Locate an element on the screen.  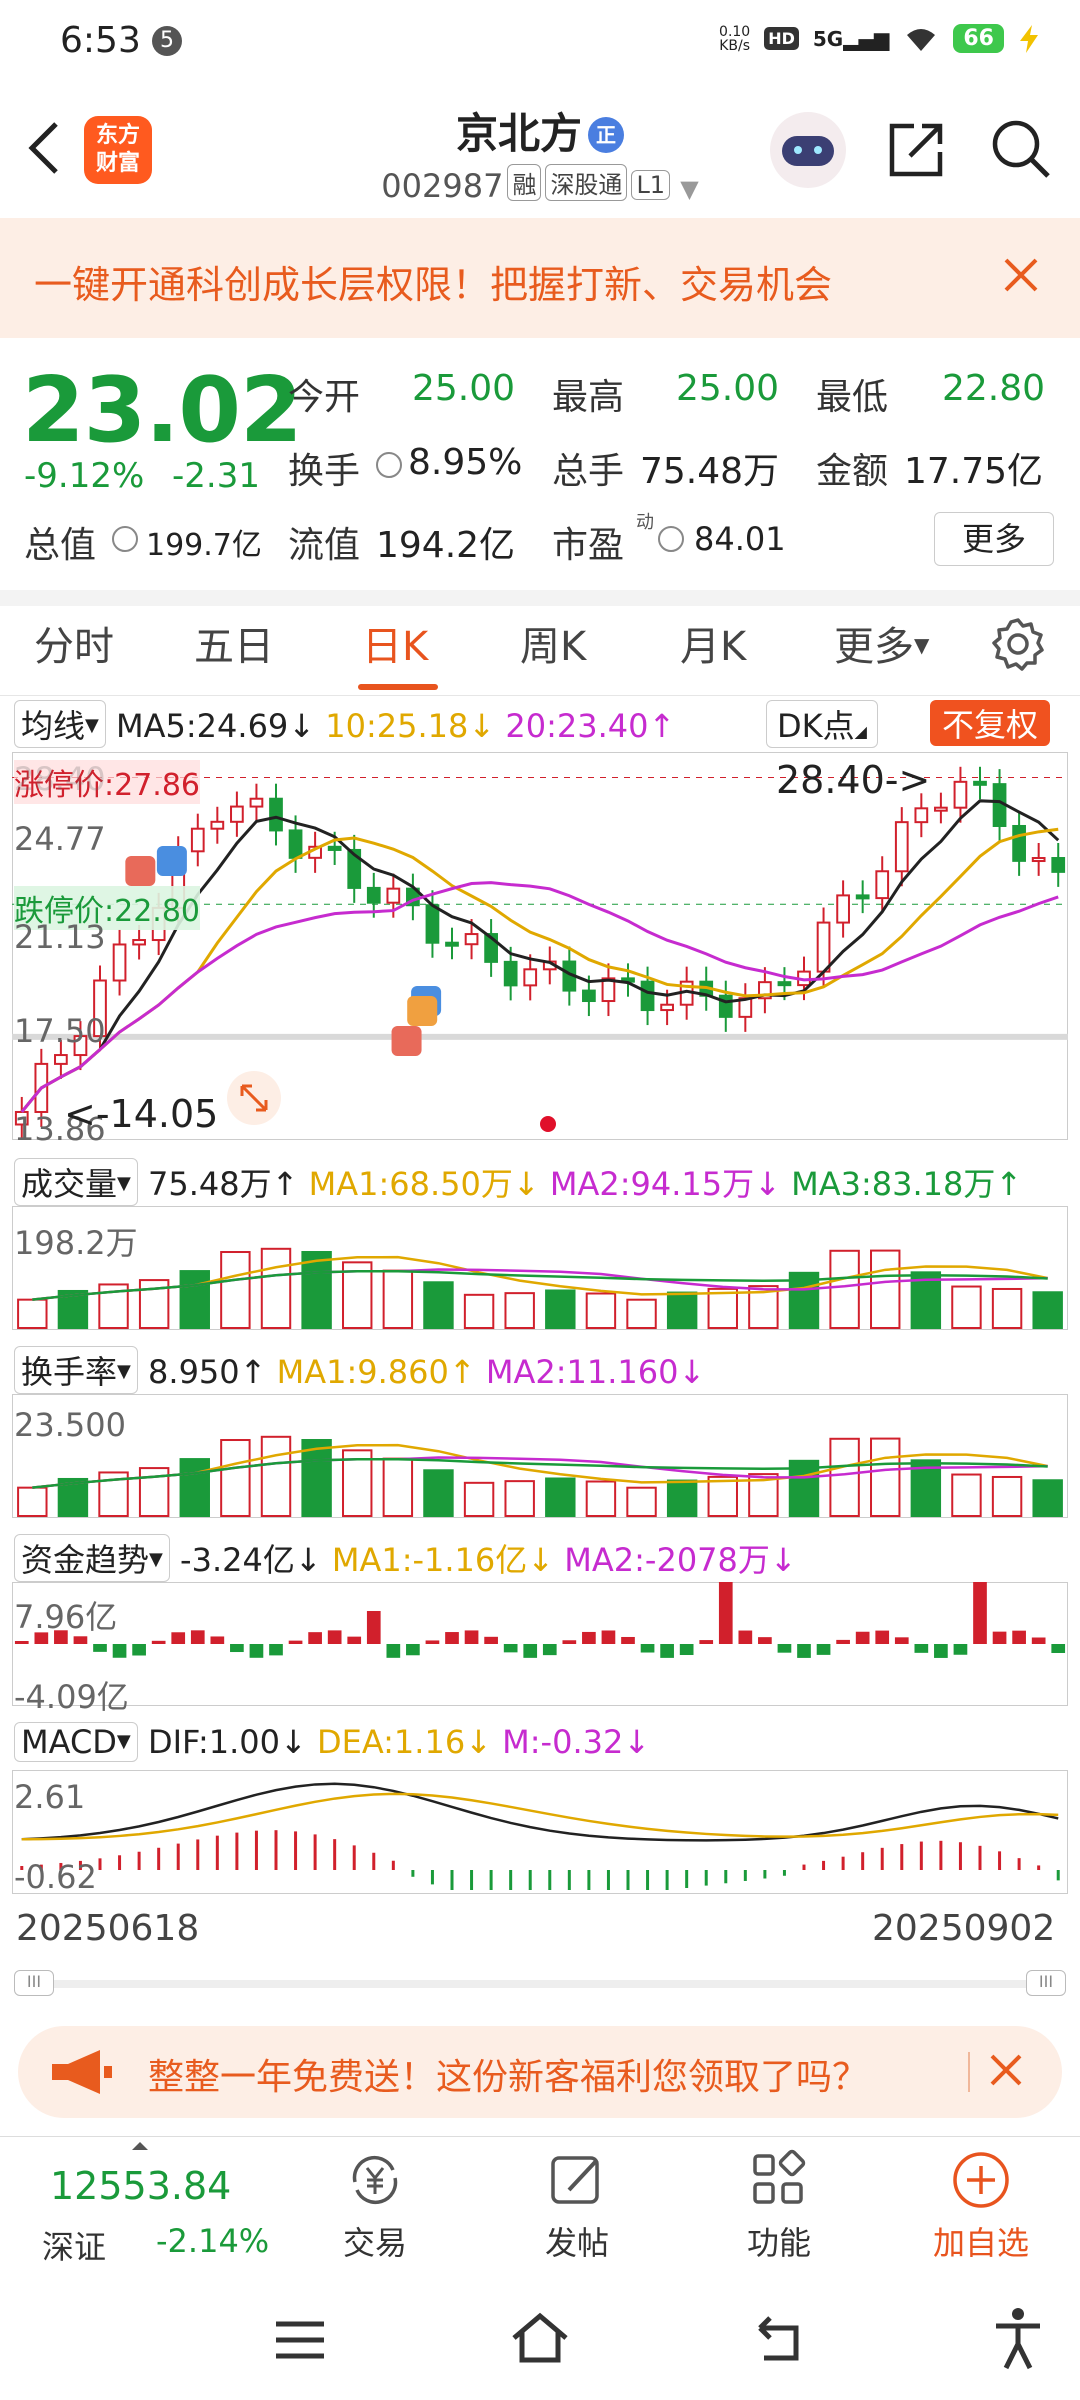
notification-badge: 5 is located at coordinates (167, 41).